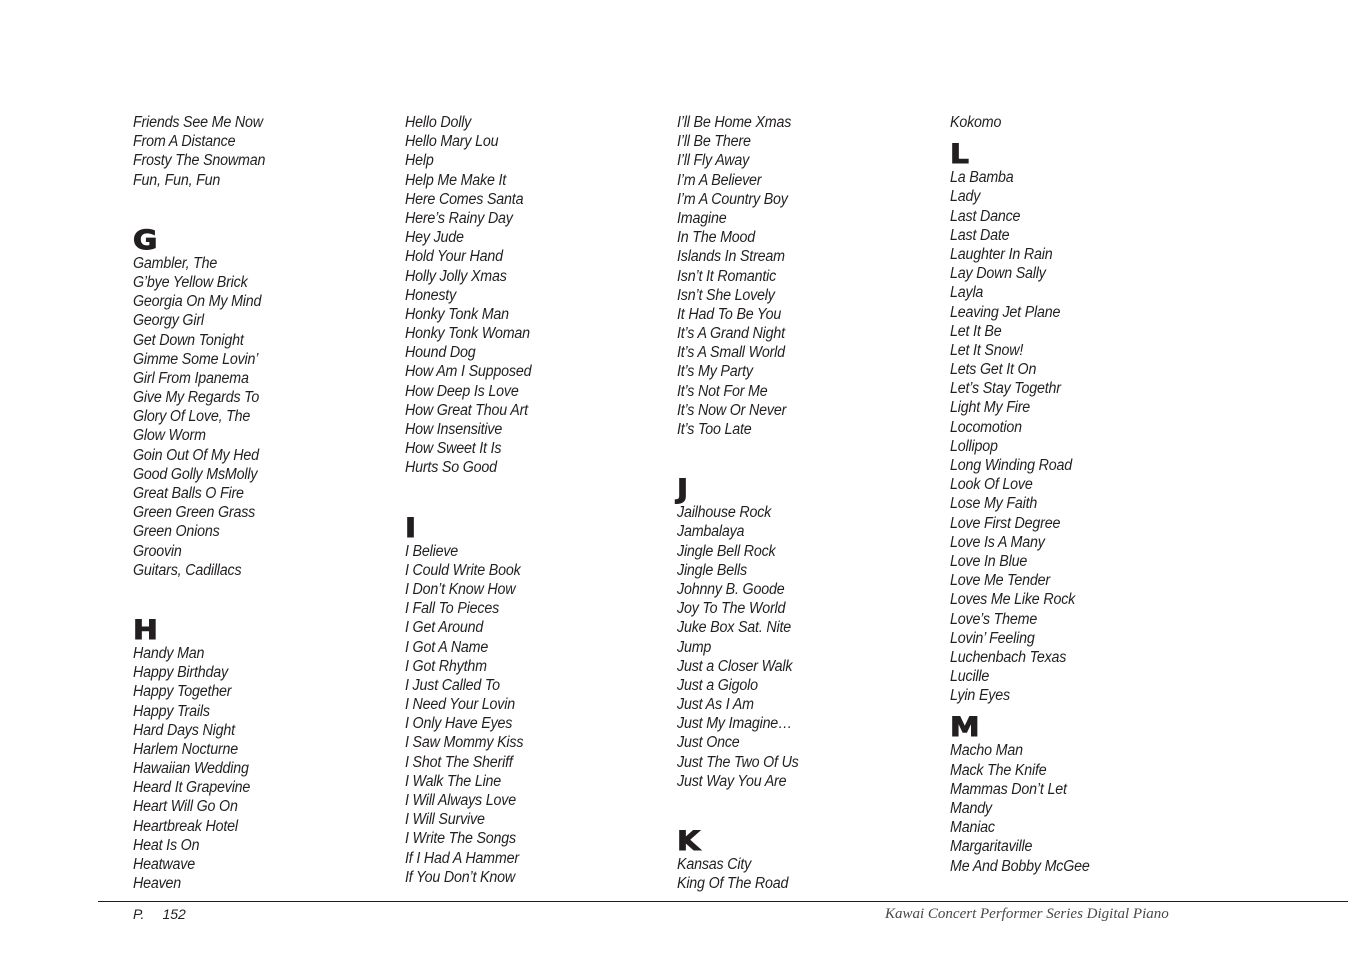  Describe the element at coordinates (460, 800) in the screenshot. I see `song-title: I Will Always Love` at that location.